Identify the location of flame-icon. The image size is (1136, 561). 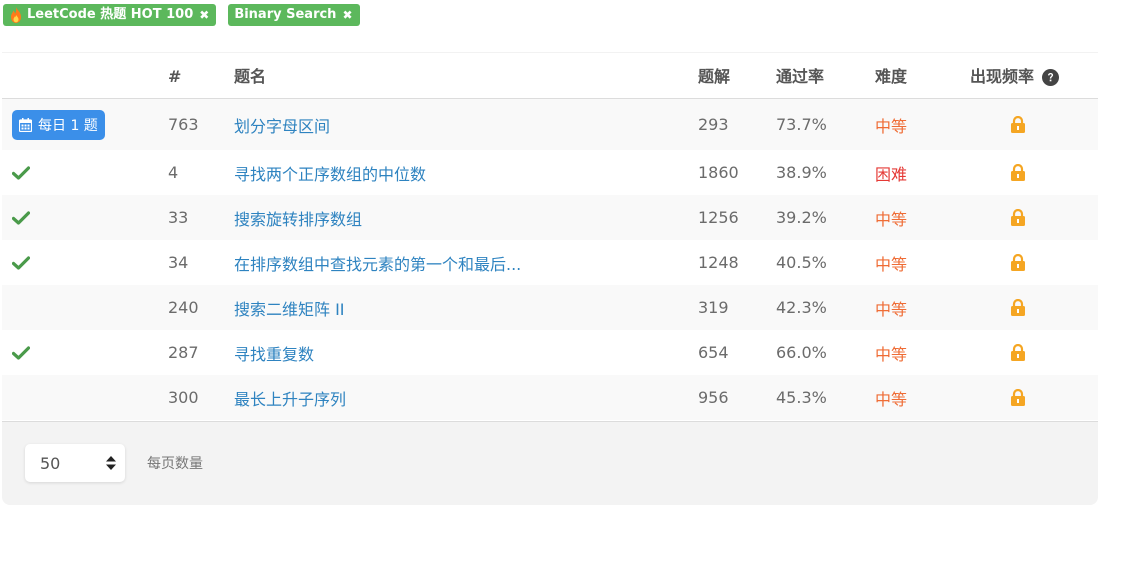
(16, 15).